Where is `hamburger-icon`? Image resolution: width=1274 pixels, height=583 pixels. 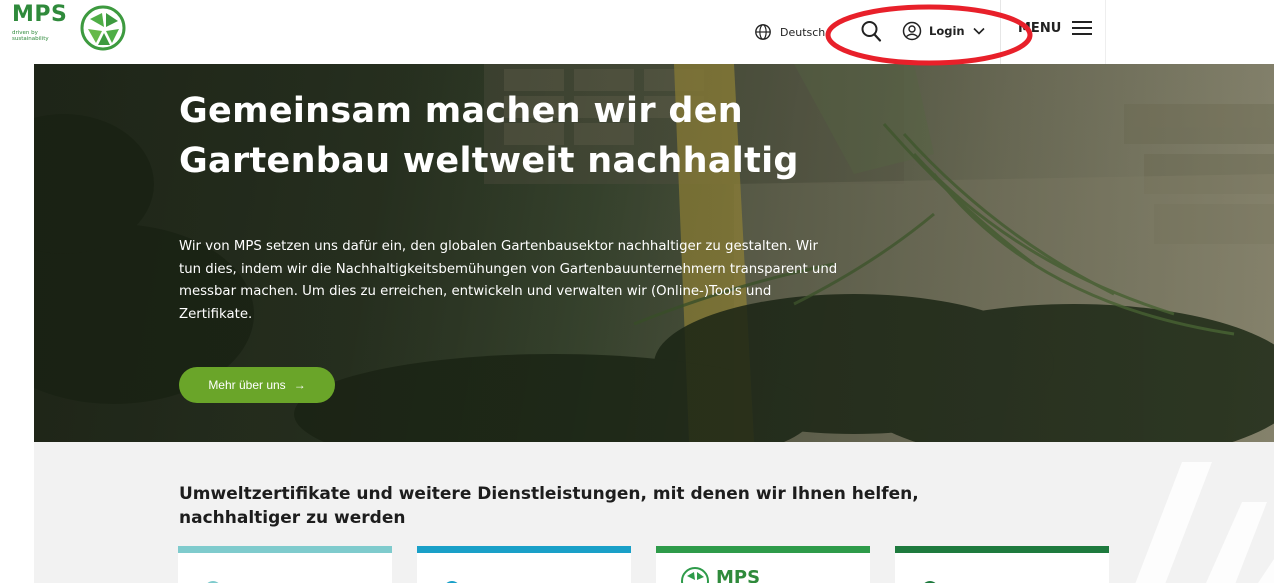
hamburger-icon is located at coordinates (1082, 28).